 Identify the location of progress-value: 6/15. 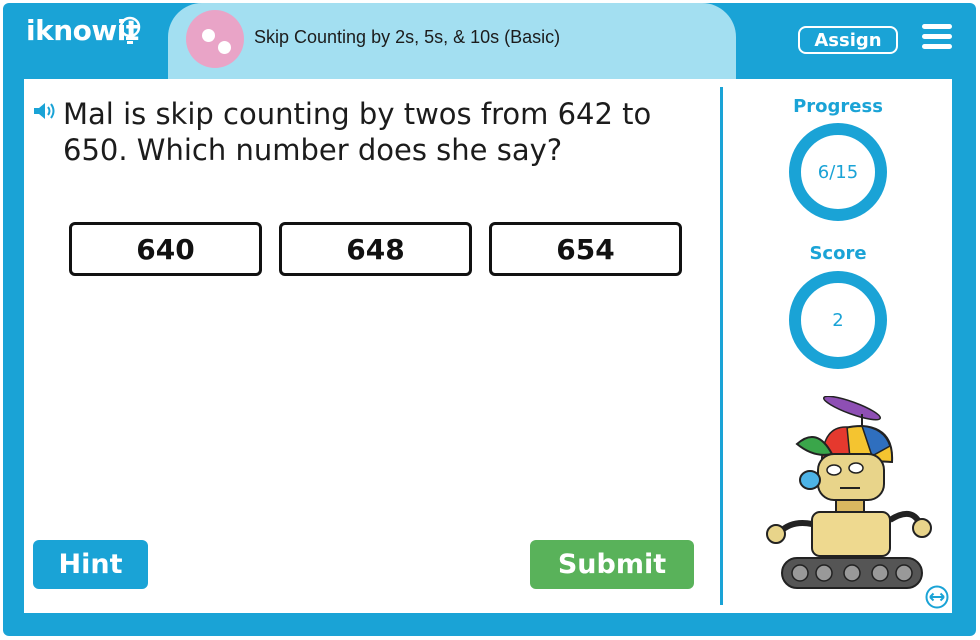
(838, 172).